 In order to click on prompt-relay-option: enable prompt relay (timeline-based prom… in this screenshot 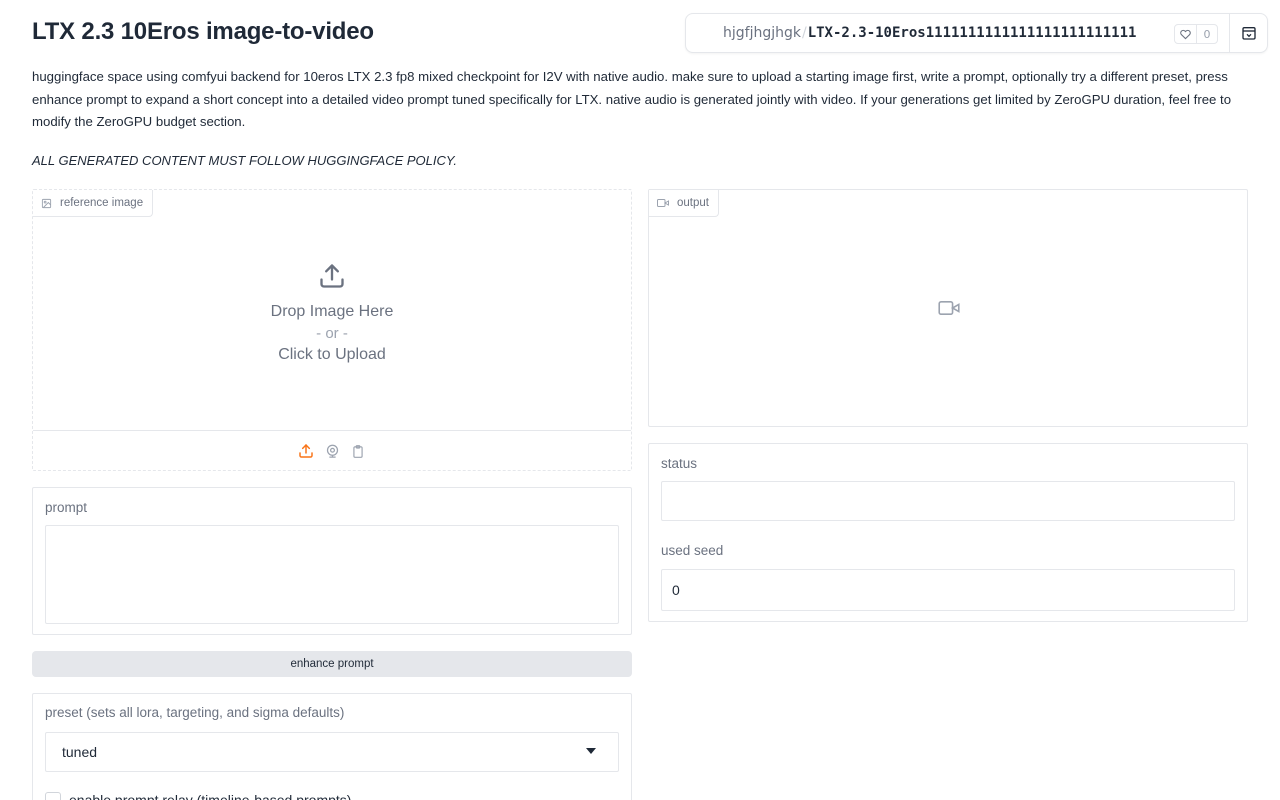, I will do `click(198, 796)`.